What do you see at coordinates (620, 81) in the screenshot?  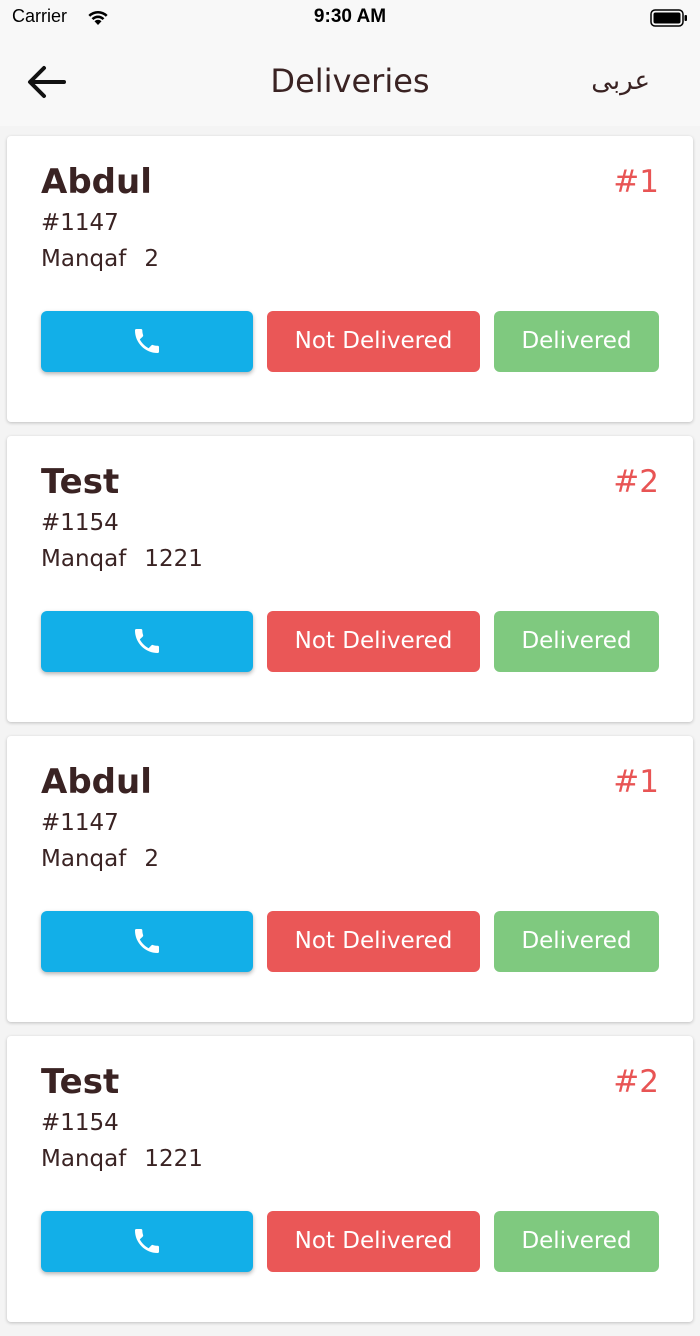 I see `language-toggle-button: عربى` at bounding box center [620, 81].